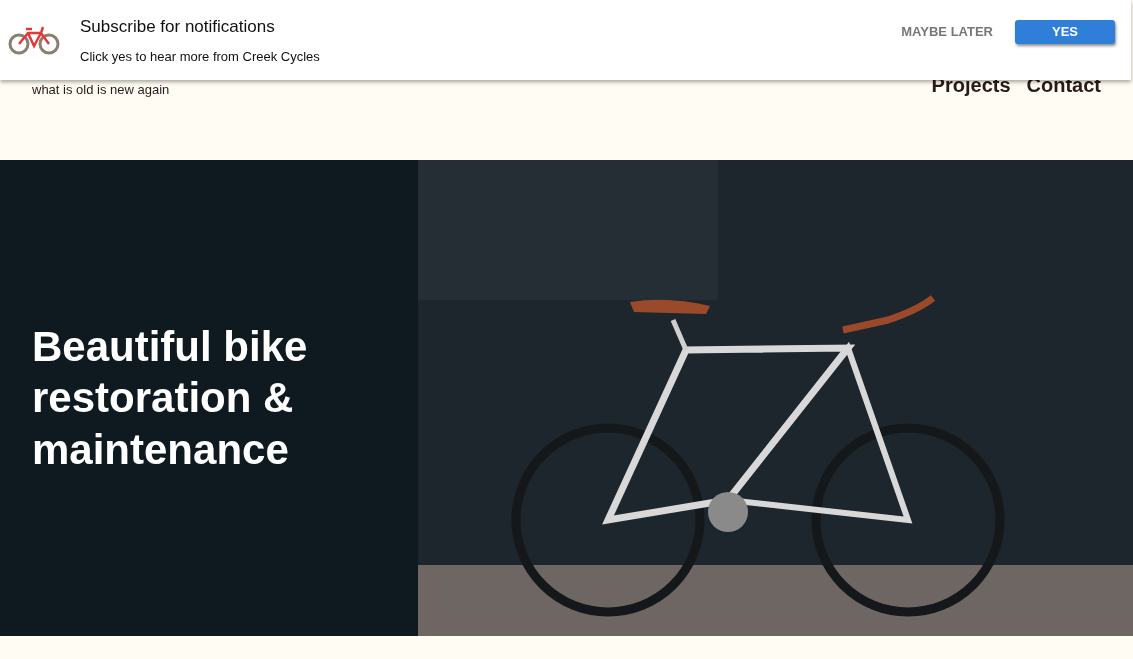 The image size is (1133, 659). What do you see at coordinates (1065, 32) in the screenshot?
I see `yes-button: YES` at bounding box center [1065, 32].